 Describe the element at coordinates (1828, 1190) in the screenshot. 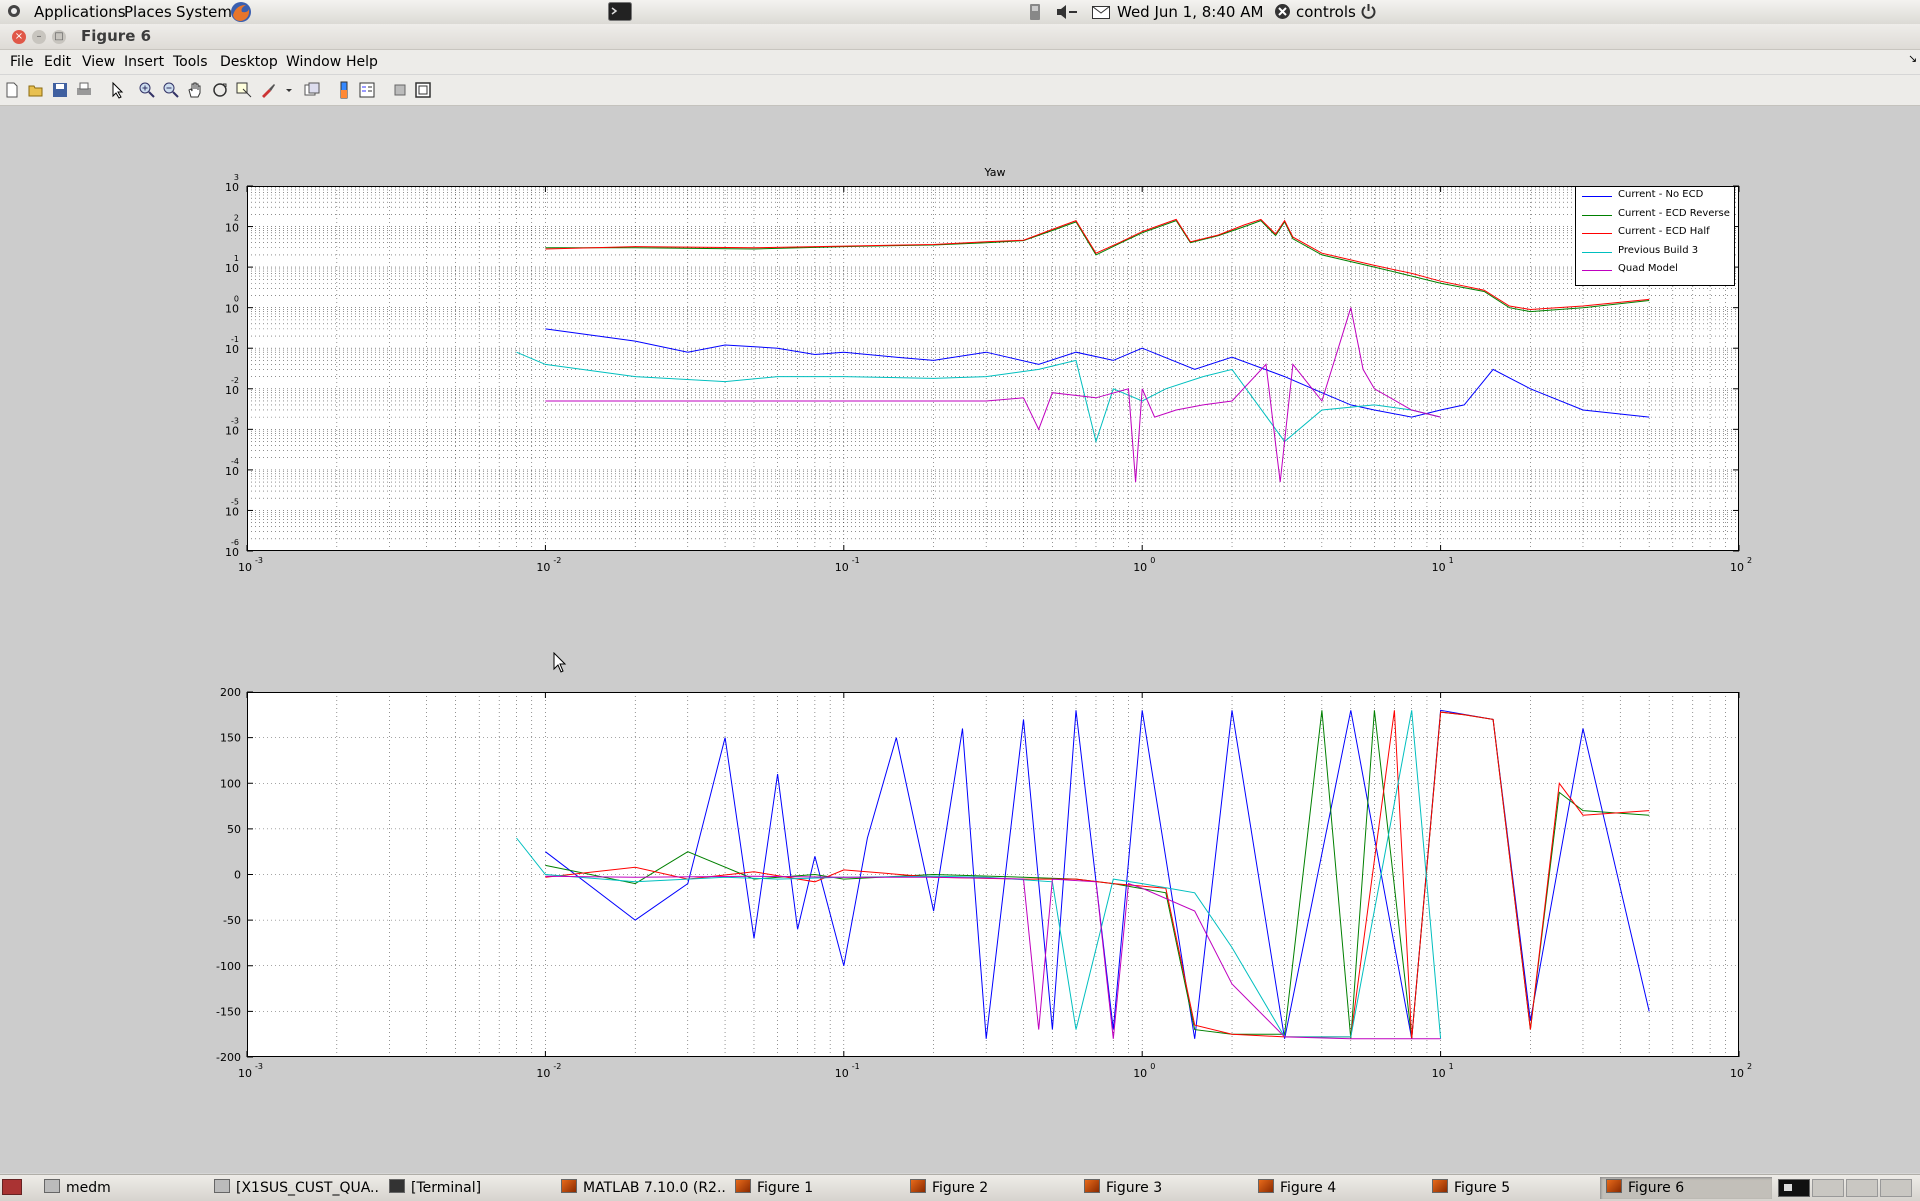

I see `workspace-2-icon` at that location.